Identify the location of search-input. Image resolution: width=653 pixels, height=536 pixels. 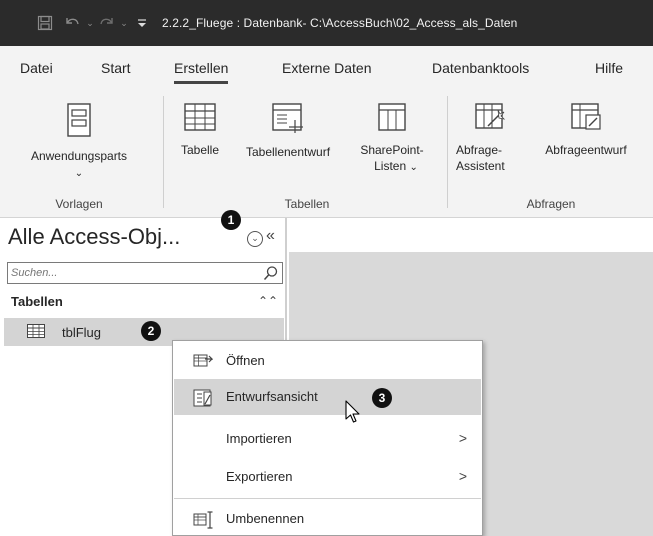
(133, 273).